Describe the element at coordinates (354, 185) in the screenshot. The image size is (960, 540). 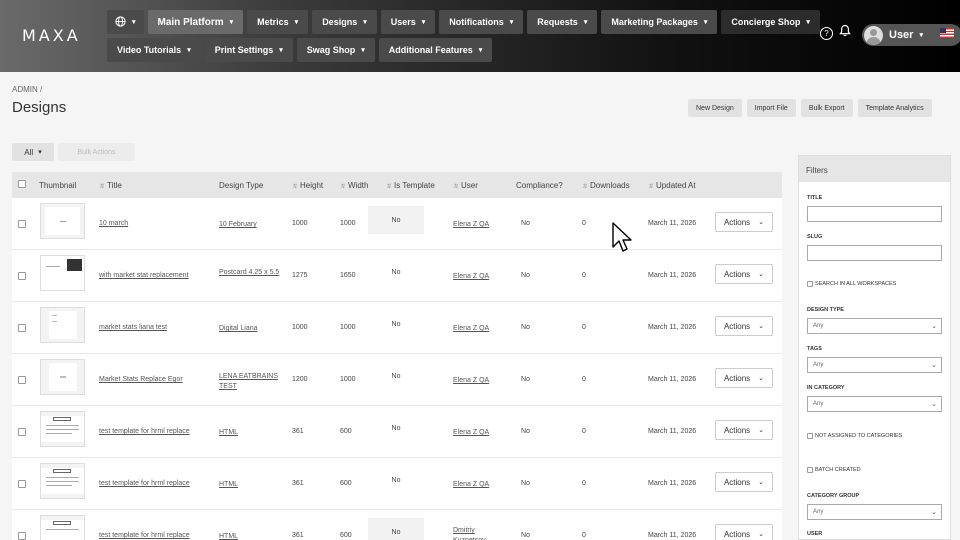
I see `header-width: ⇅ Width` at that location.